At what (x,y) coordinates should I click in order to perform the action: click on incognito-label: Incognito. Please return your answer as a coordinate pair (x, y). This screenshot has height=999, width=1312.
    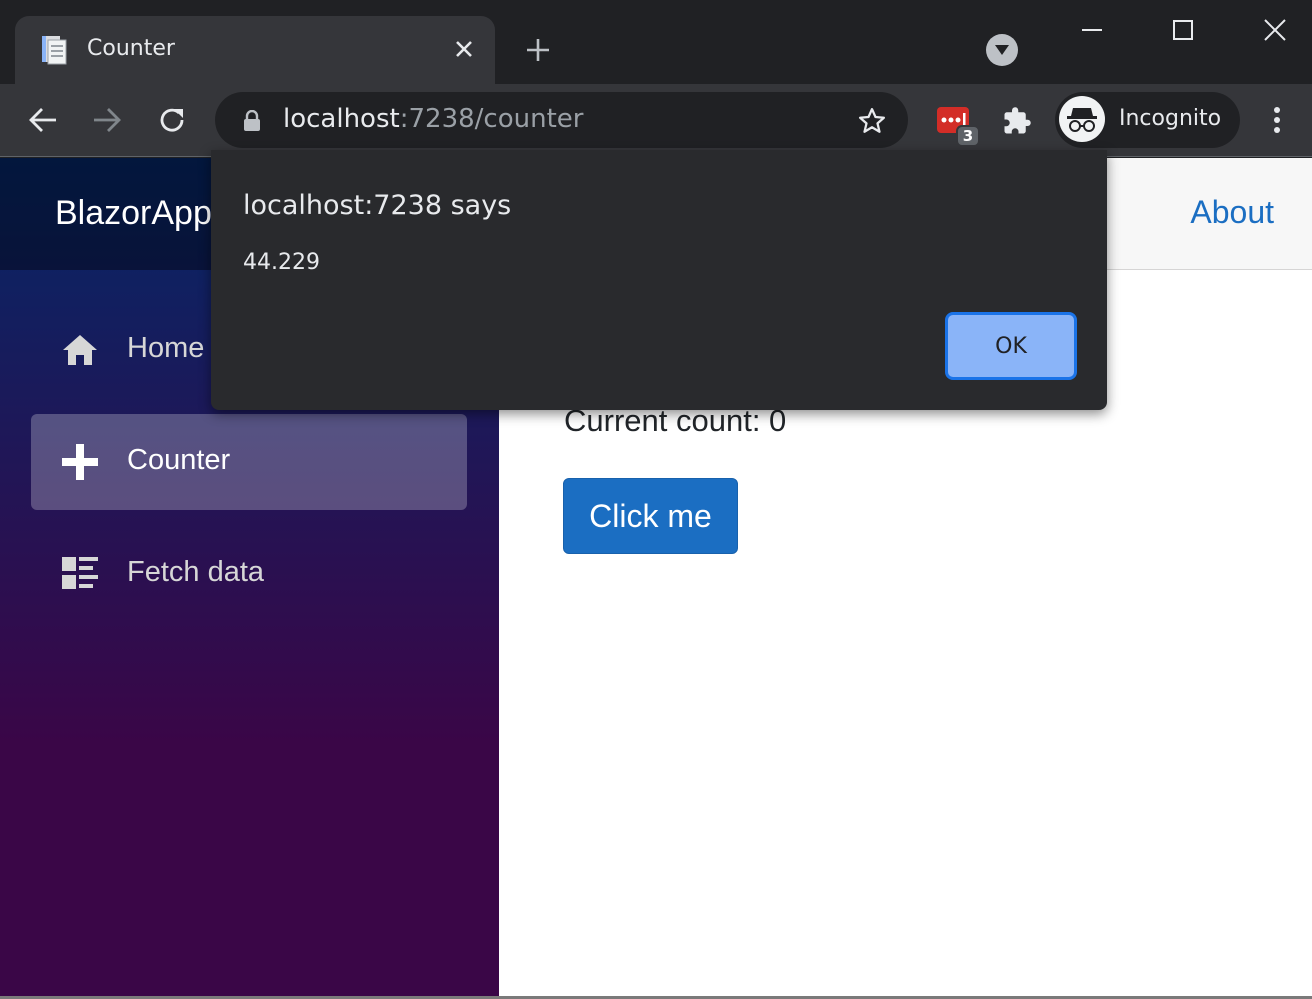
    Looking at the image, I should click on (1170, 118).